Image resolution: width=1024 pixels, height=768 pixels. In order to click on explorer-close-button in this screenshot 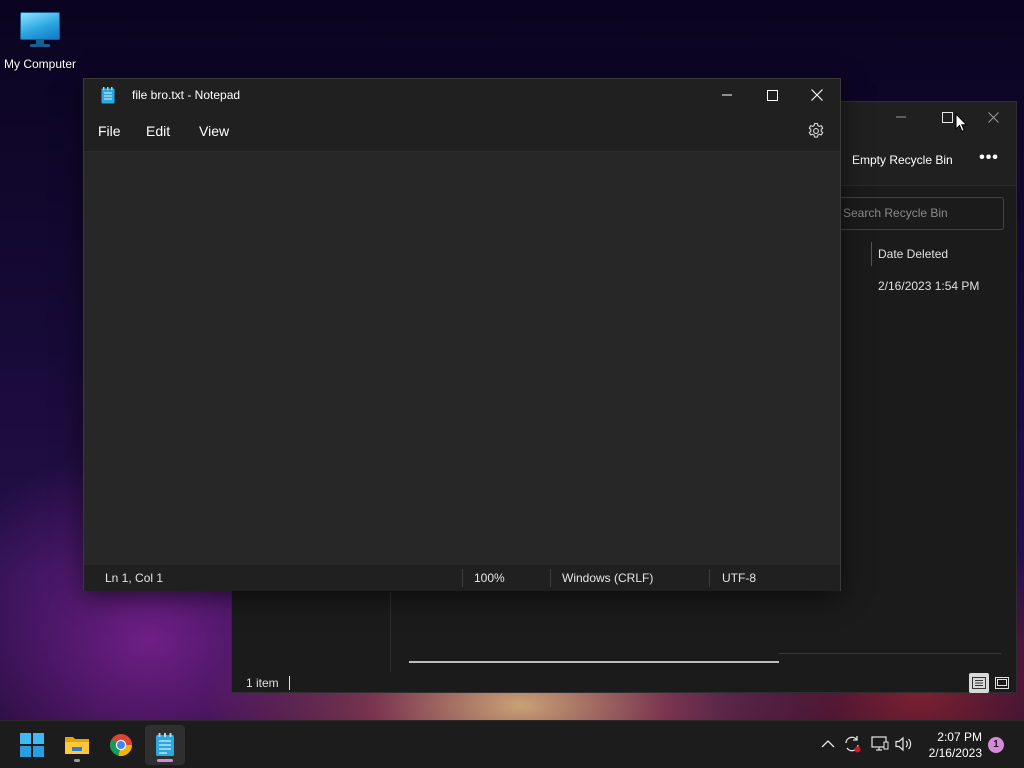, I will do `click(993, 117)`.